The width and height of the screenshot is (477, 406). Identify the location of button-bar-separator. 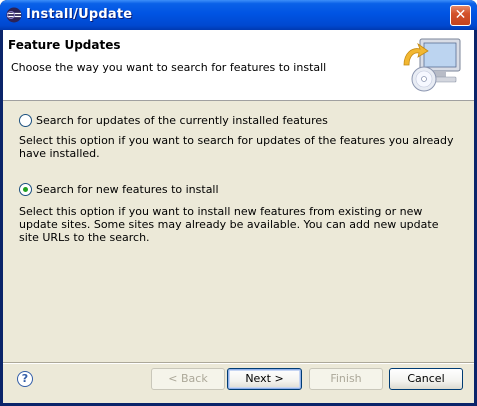
(238, 363).